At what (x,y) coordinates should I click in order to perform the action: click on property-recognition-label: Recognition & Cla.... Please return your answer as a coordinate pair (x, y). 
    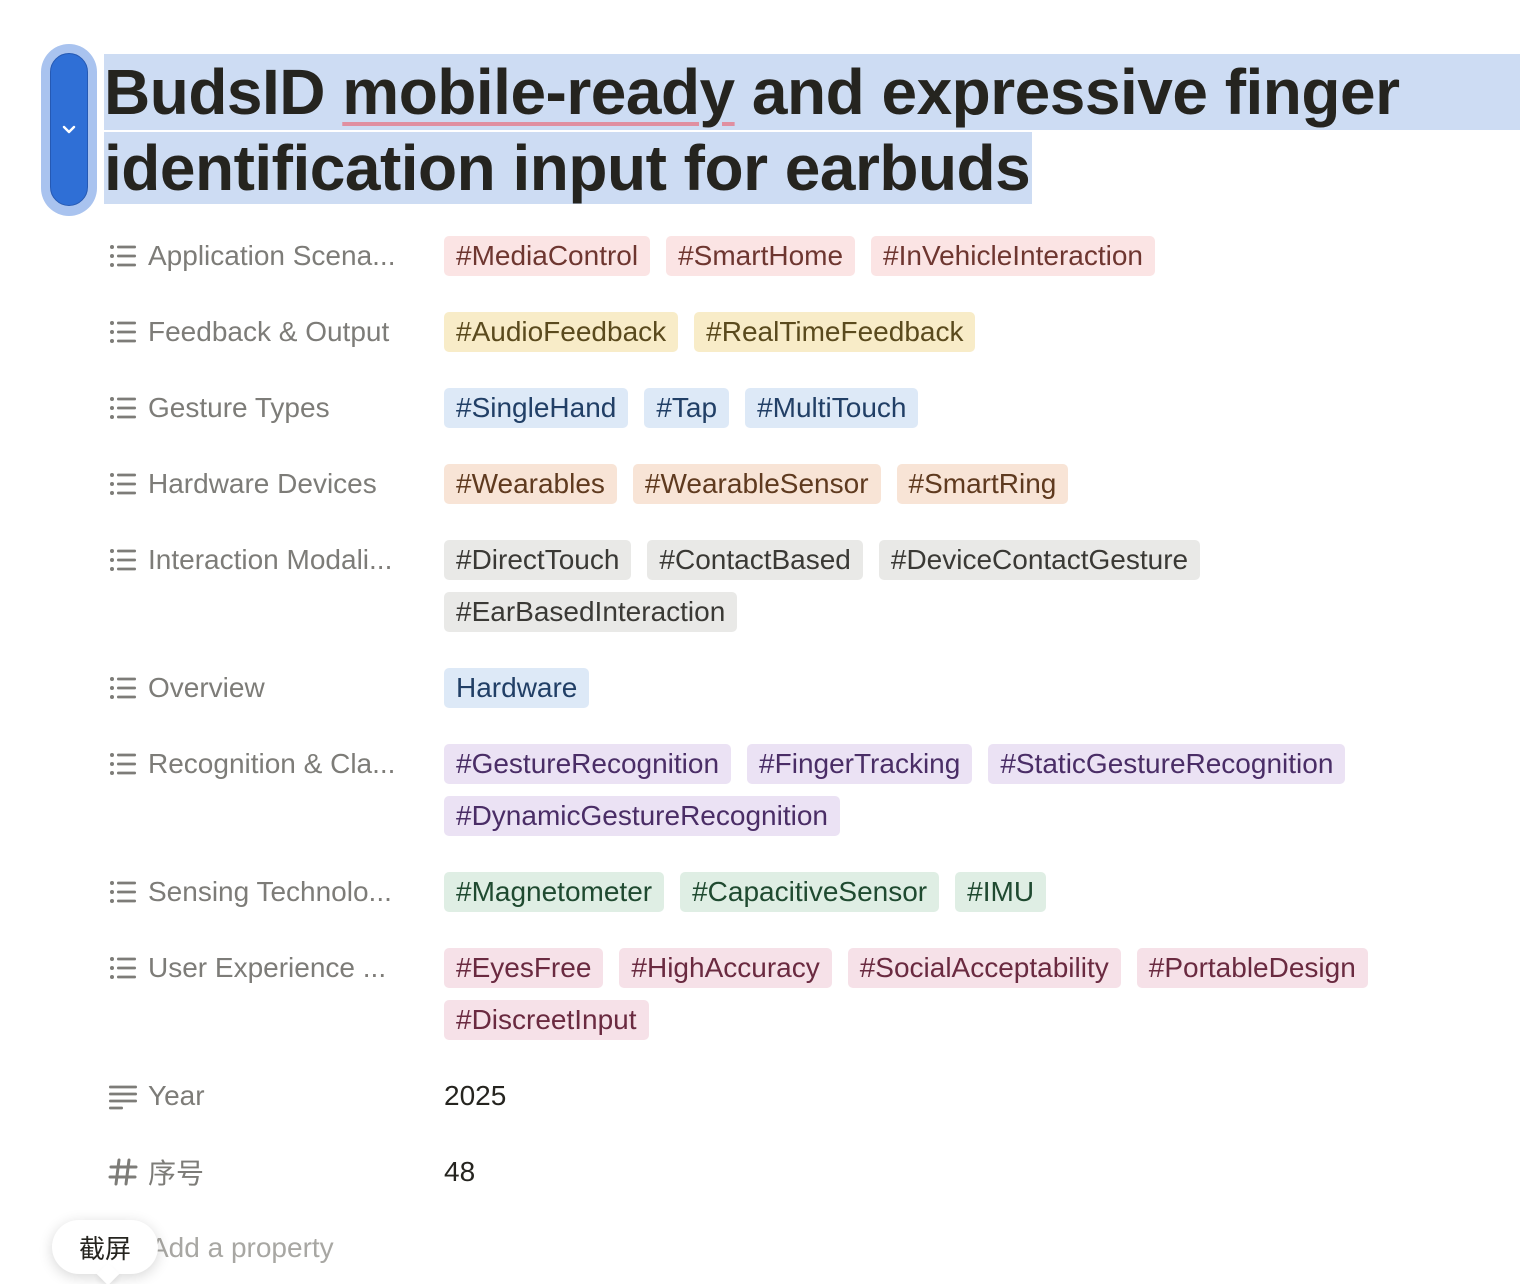
    Looking at the image, I should click on (276, 764).